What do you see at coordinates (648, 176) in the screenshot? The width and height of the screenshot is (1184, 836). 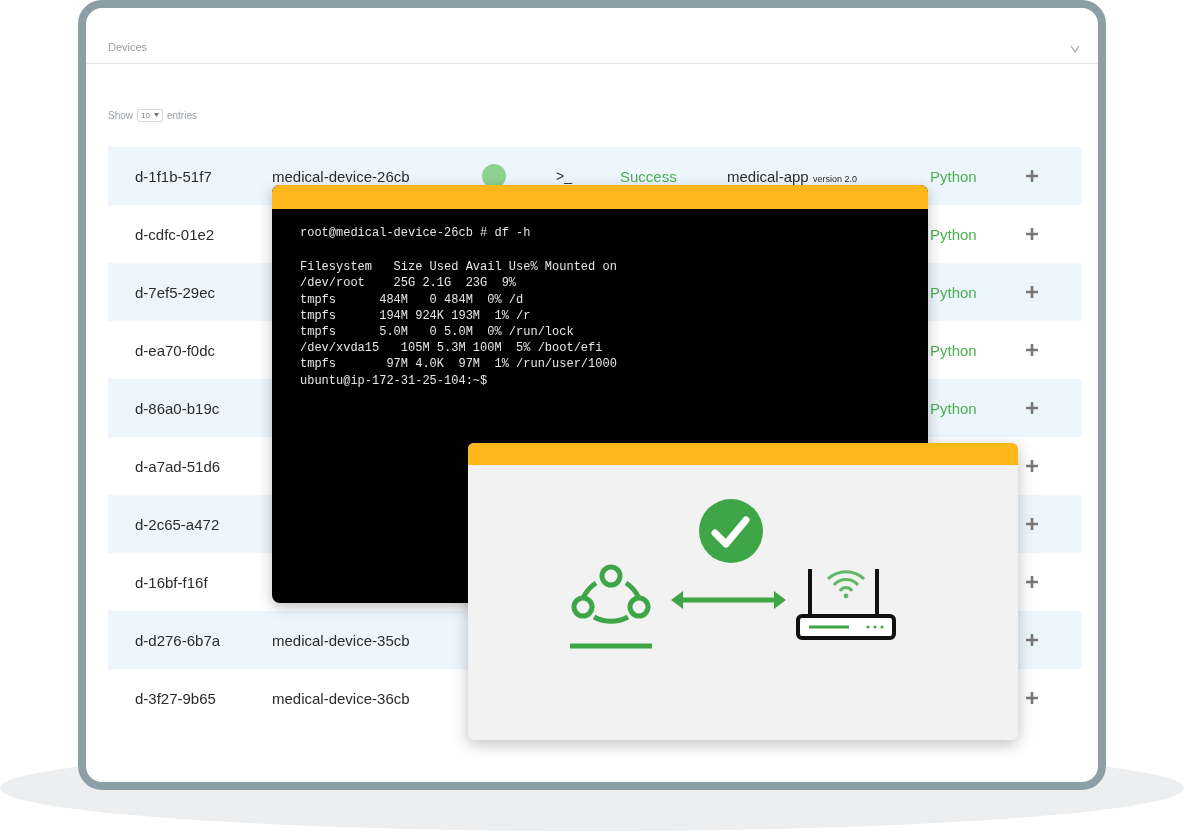 I see `result-text: Success` at bounding box center [648, 176].